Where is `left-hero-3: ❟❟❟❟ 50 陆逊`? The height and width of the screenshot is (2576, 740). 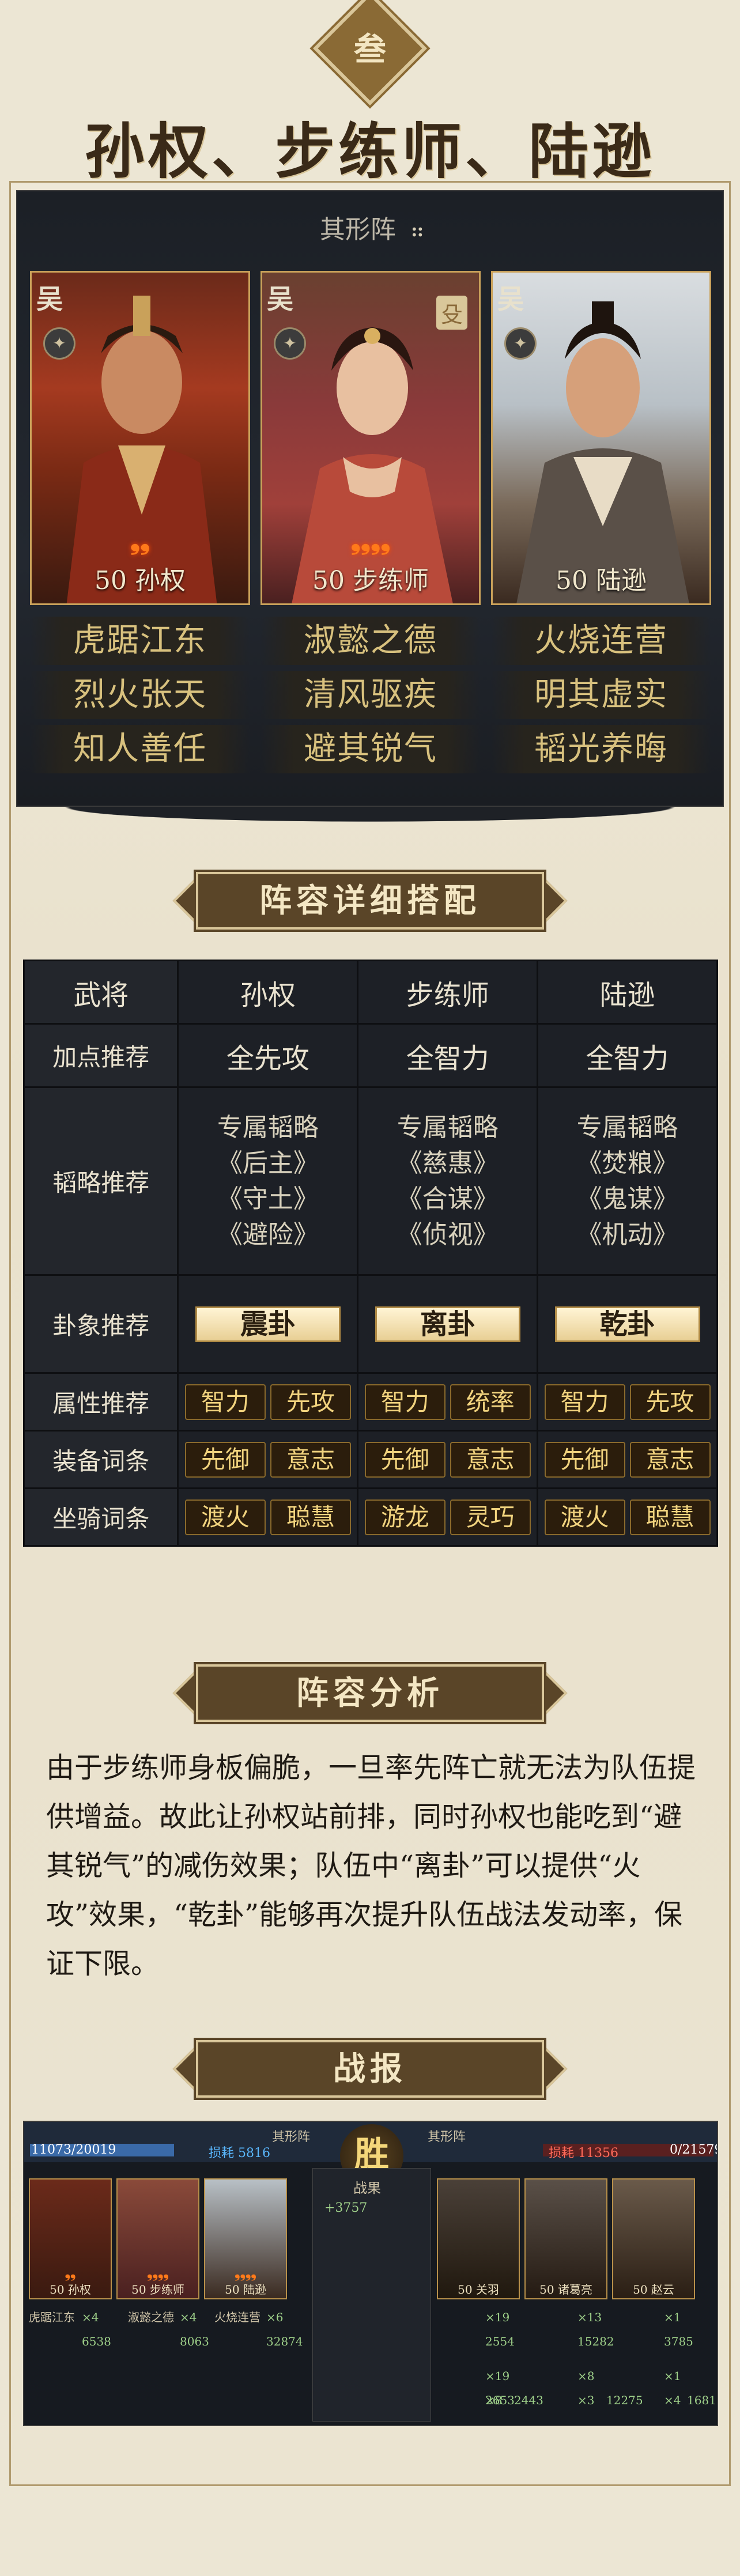
left-hero-3: ❟❟❟❟ 50 陆逊 is located at coordinates (245, 2238).